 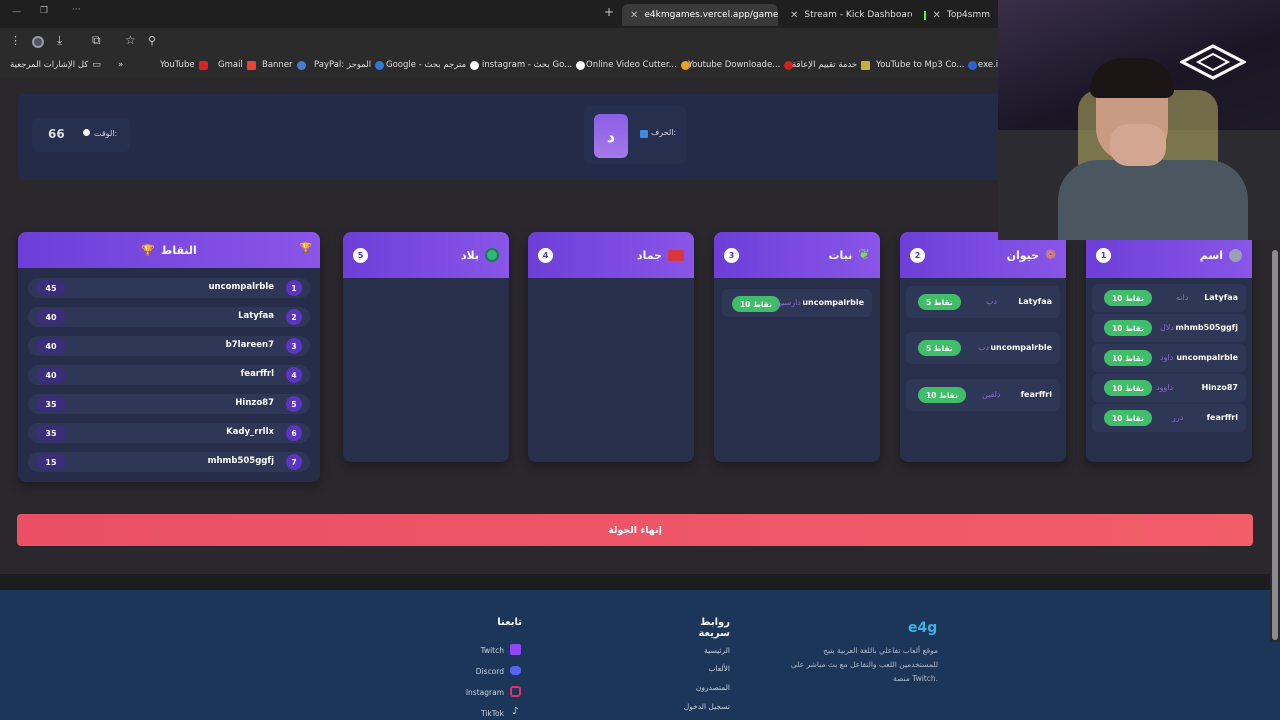 What do you see at coordinates (76, 10) in the screenshot?
I see `more-icon: ···` at bounding box center [76, 10].